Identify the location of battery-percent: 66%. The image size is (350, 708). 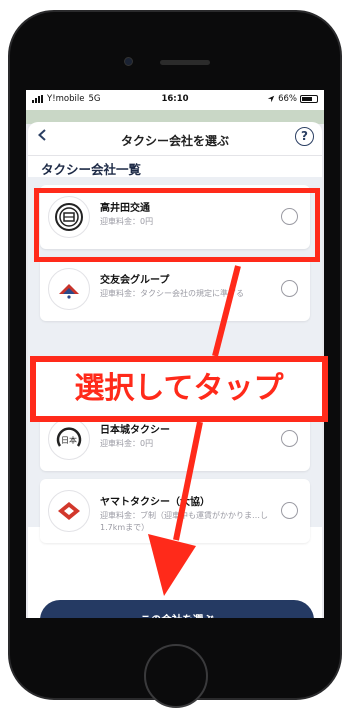
(287, 99).